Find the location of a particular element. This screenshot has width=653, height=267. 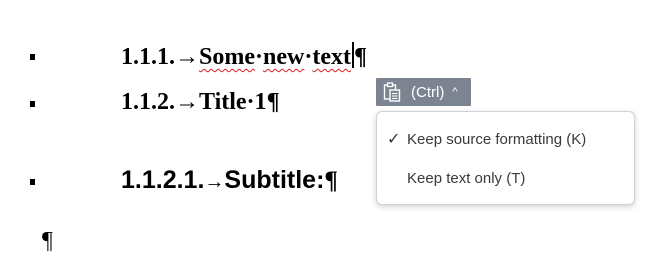

heading-1-1-2-1: 1.1.2.1.→Subtitle:¶ is located at coordinates (229, 180).